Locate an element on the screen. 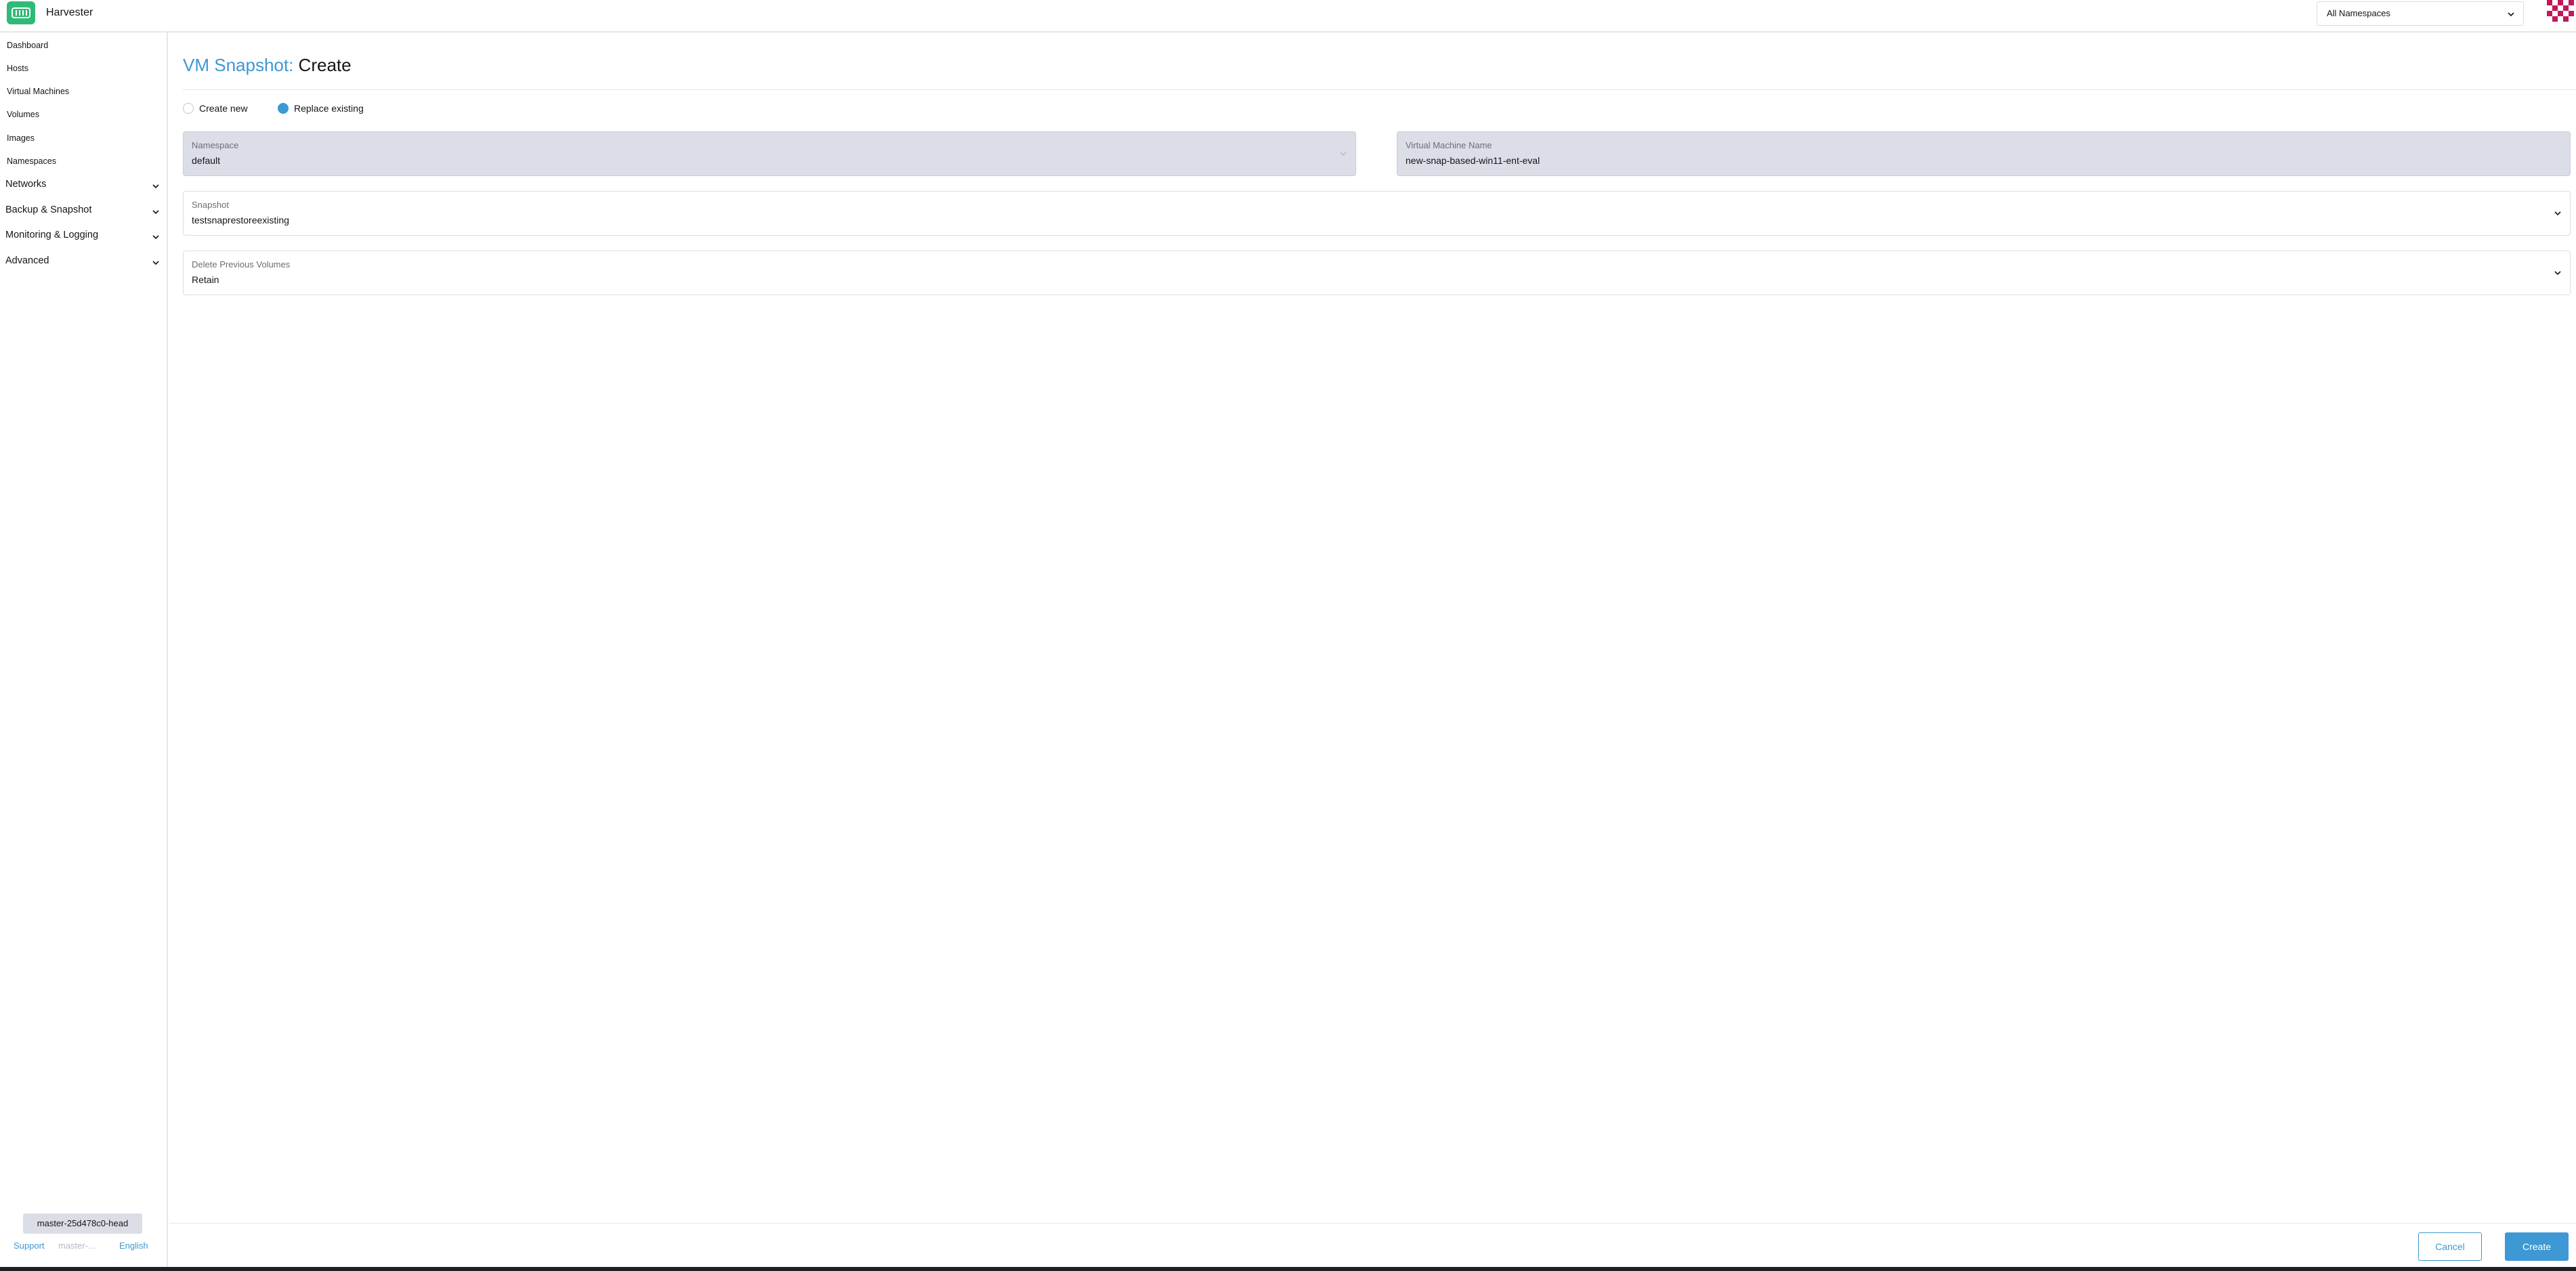 Image resolution: width=2576 pixels, height=1271 pixels. page-title: VM Snapshot: Create is located at coordinates (267, 65).